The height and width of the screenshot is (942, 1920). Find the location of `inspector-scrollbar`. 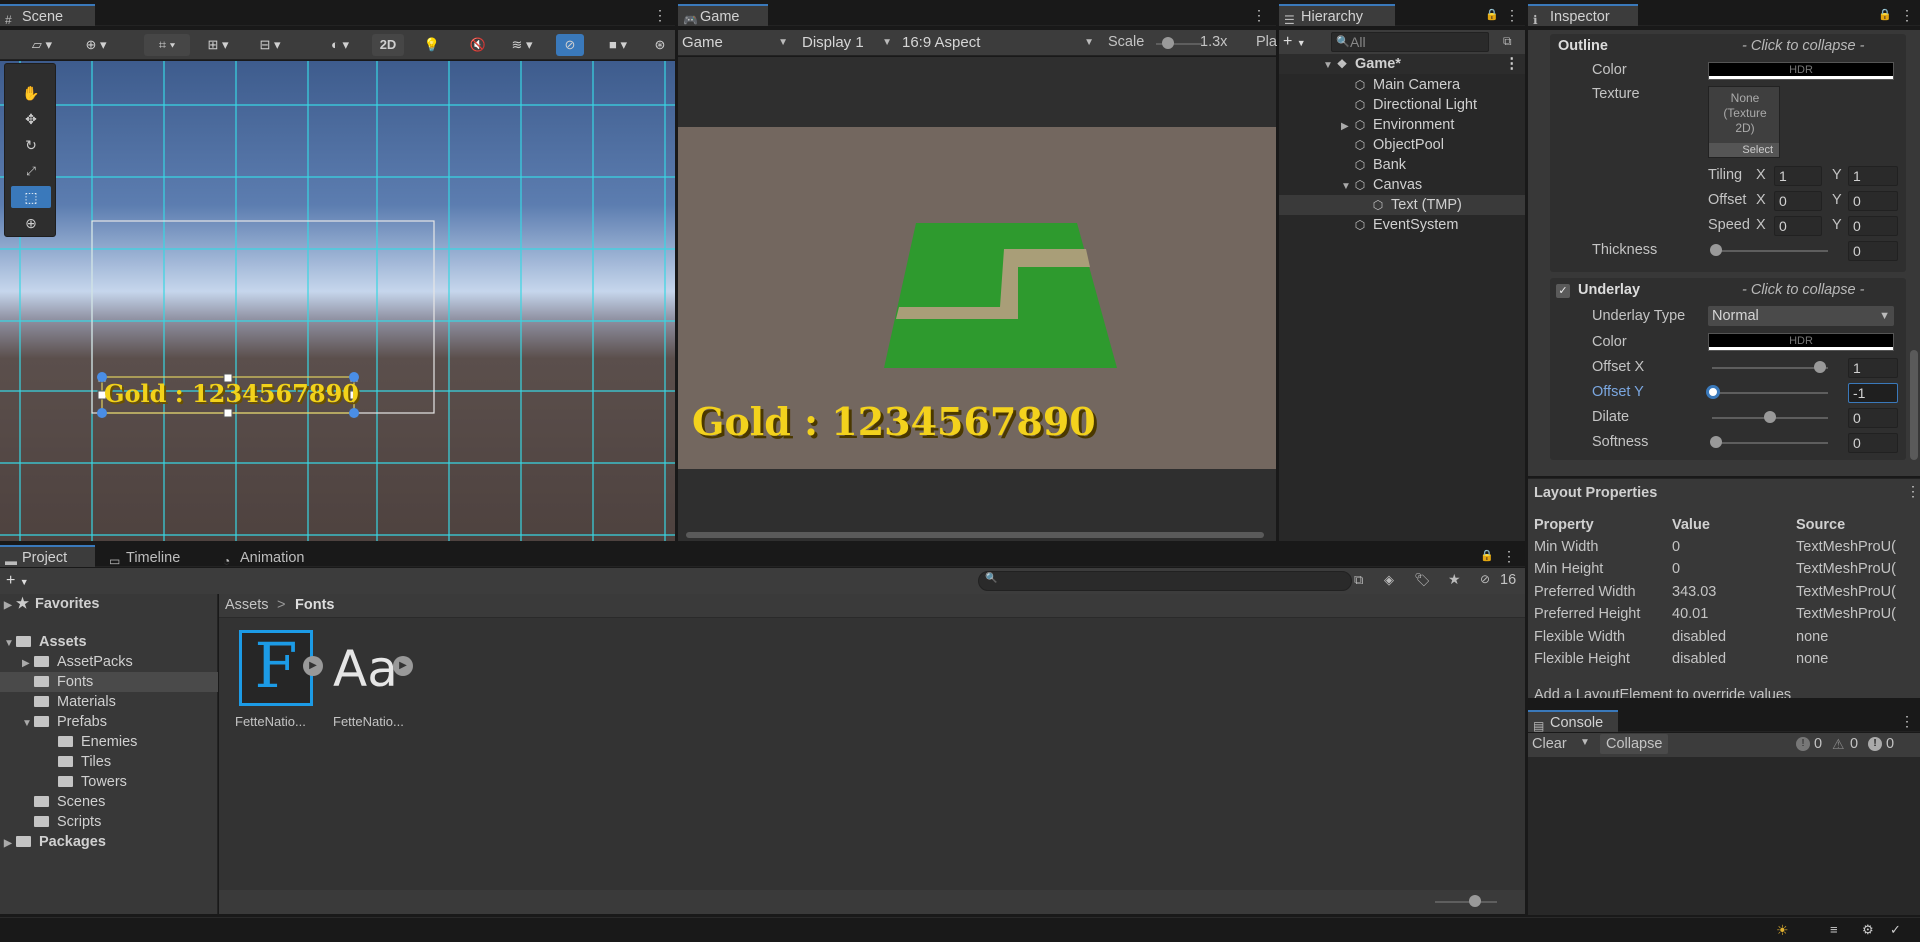

inspector-scrollbar is located at coordinates (1914, 405).